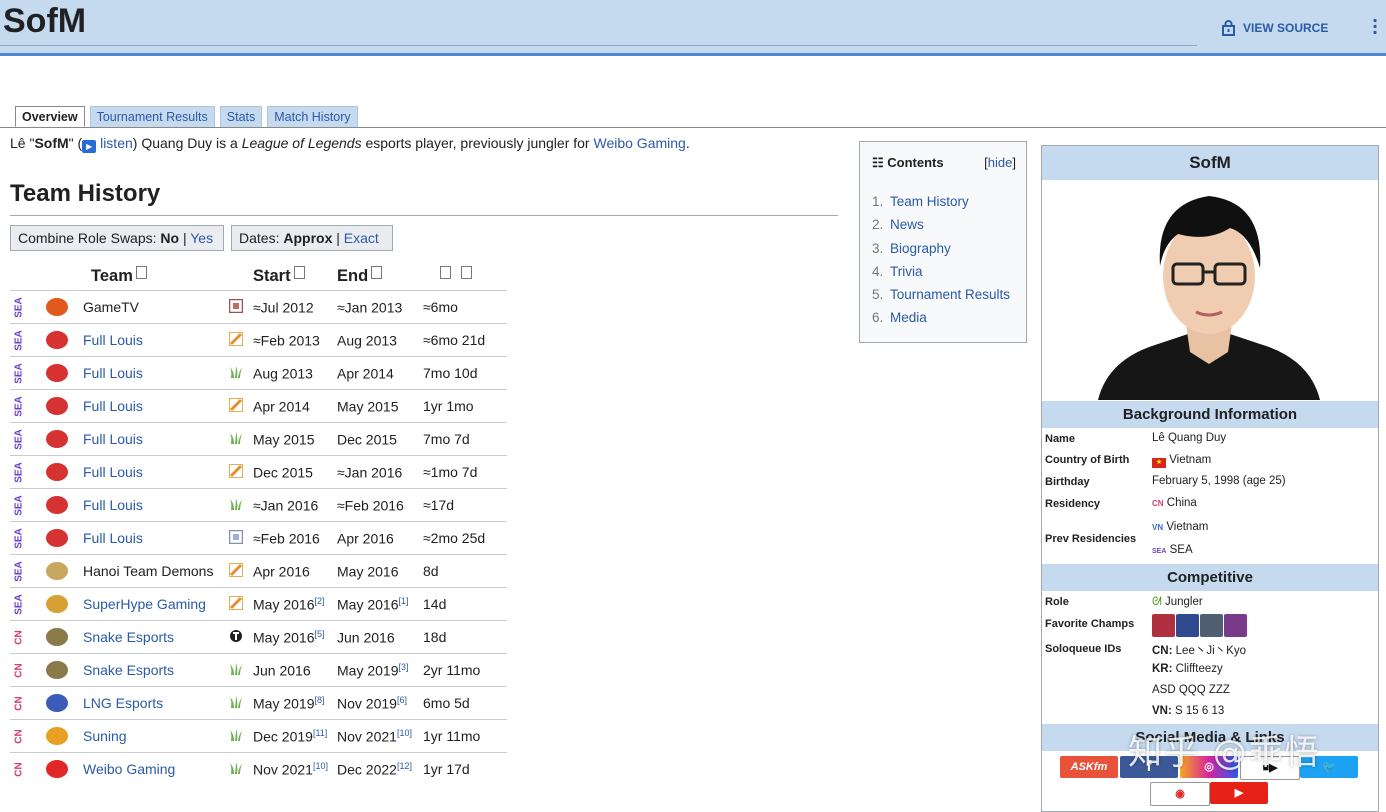  I want to click on askfm-link: ASKfm, so click(1089, 767).